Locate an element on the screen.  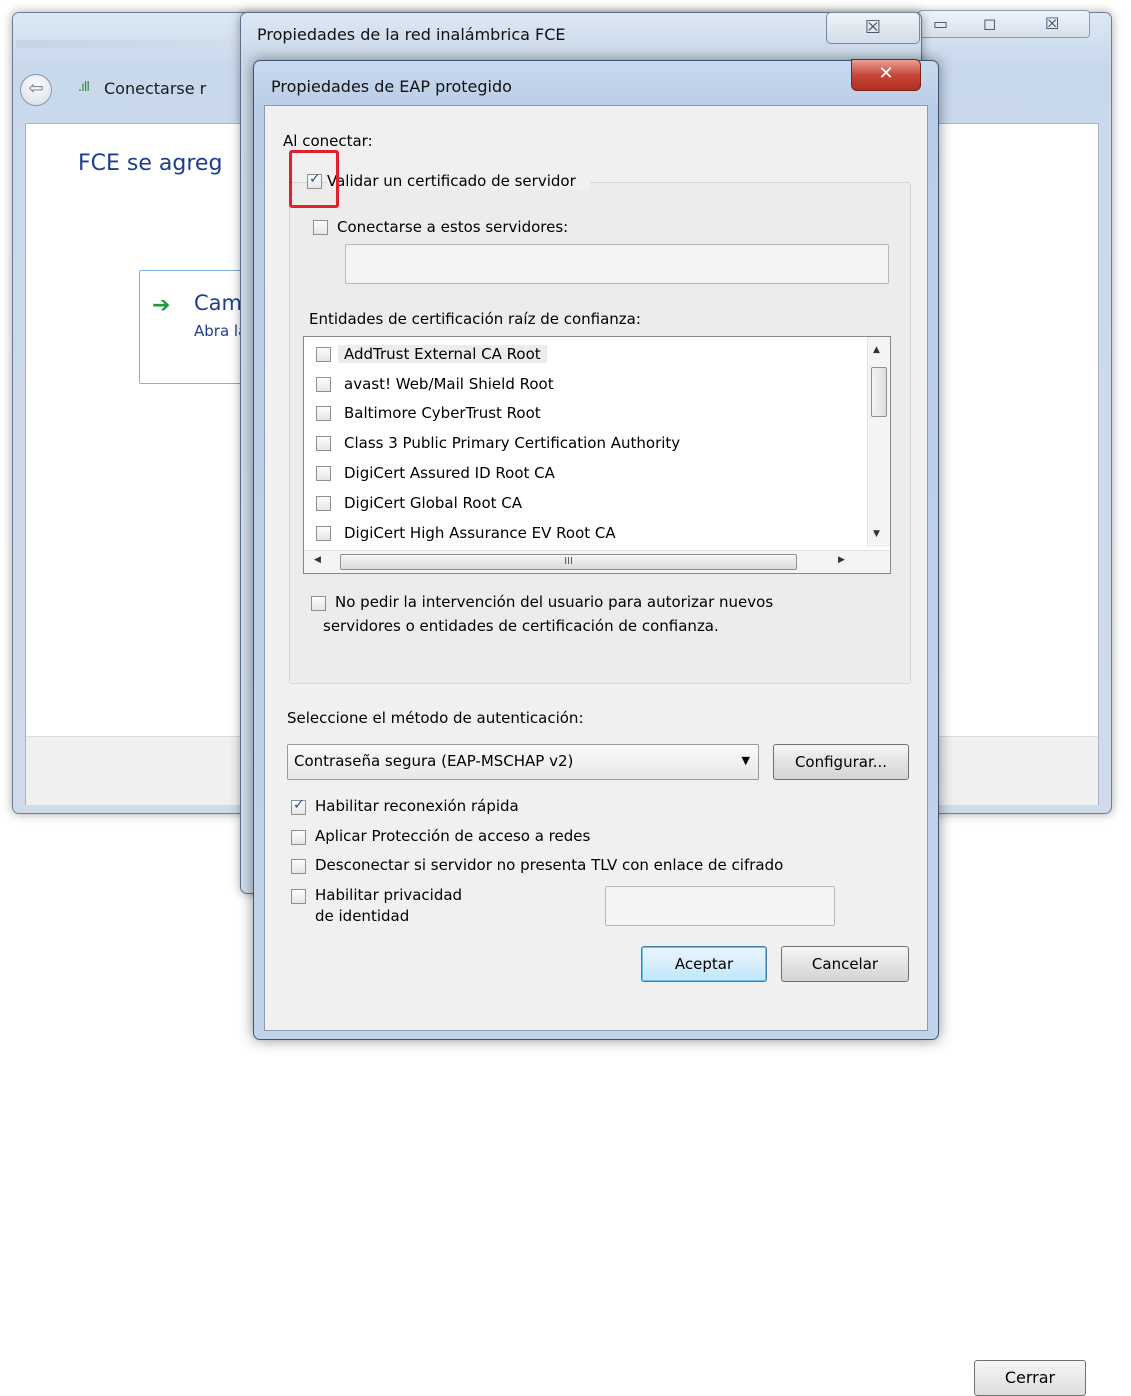
list-item-label: DigiCert Global Root CA is located at coordinates (433, 503).